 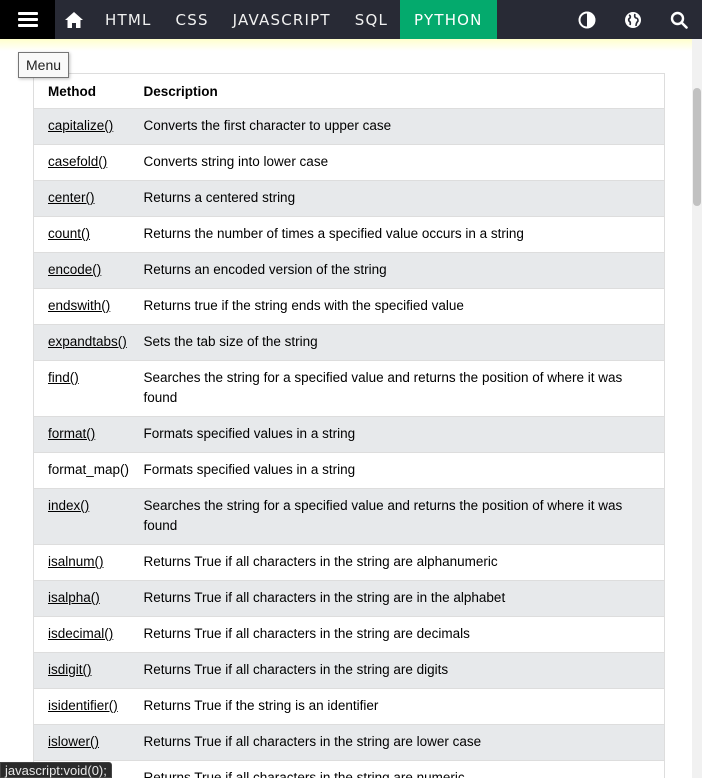 I want to click on method-cell: format(), so click(x=82, y=435).